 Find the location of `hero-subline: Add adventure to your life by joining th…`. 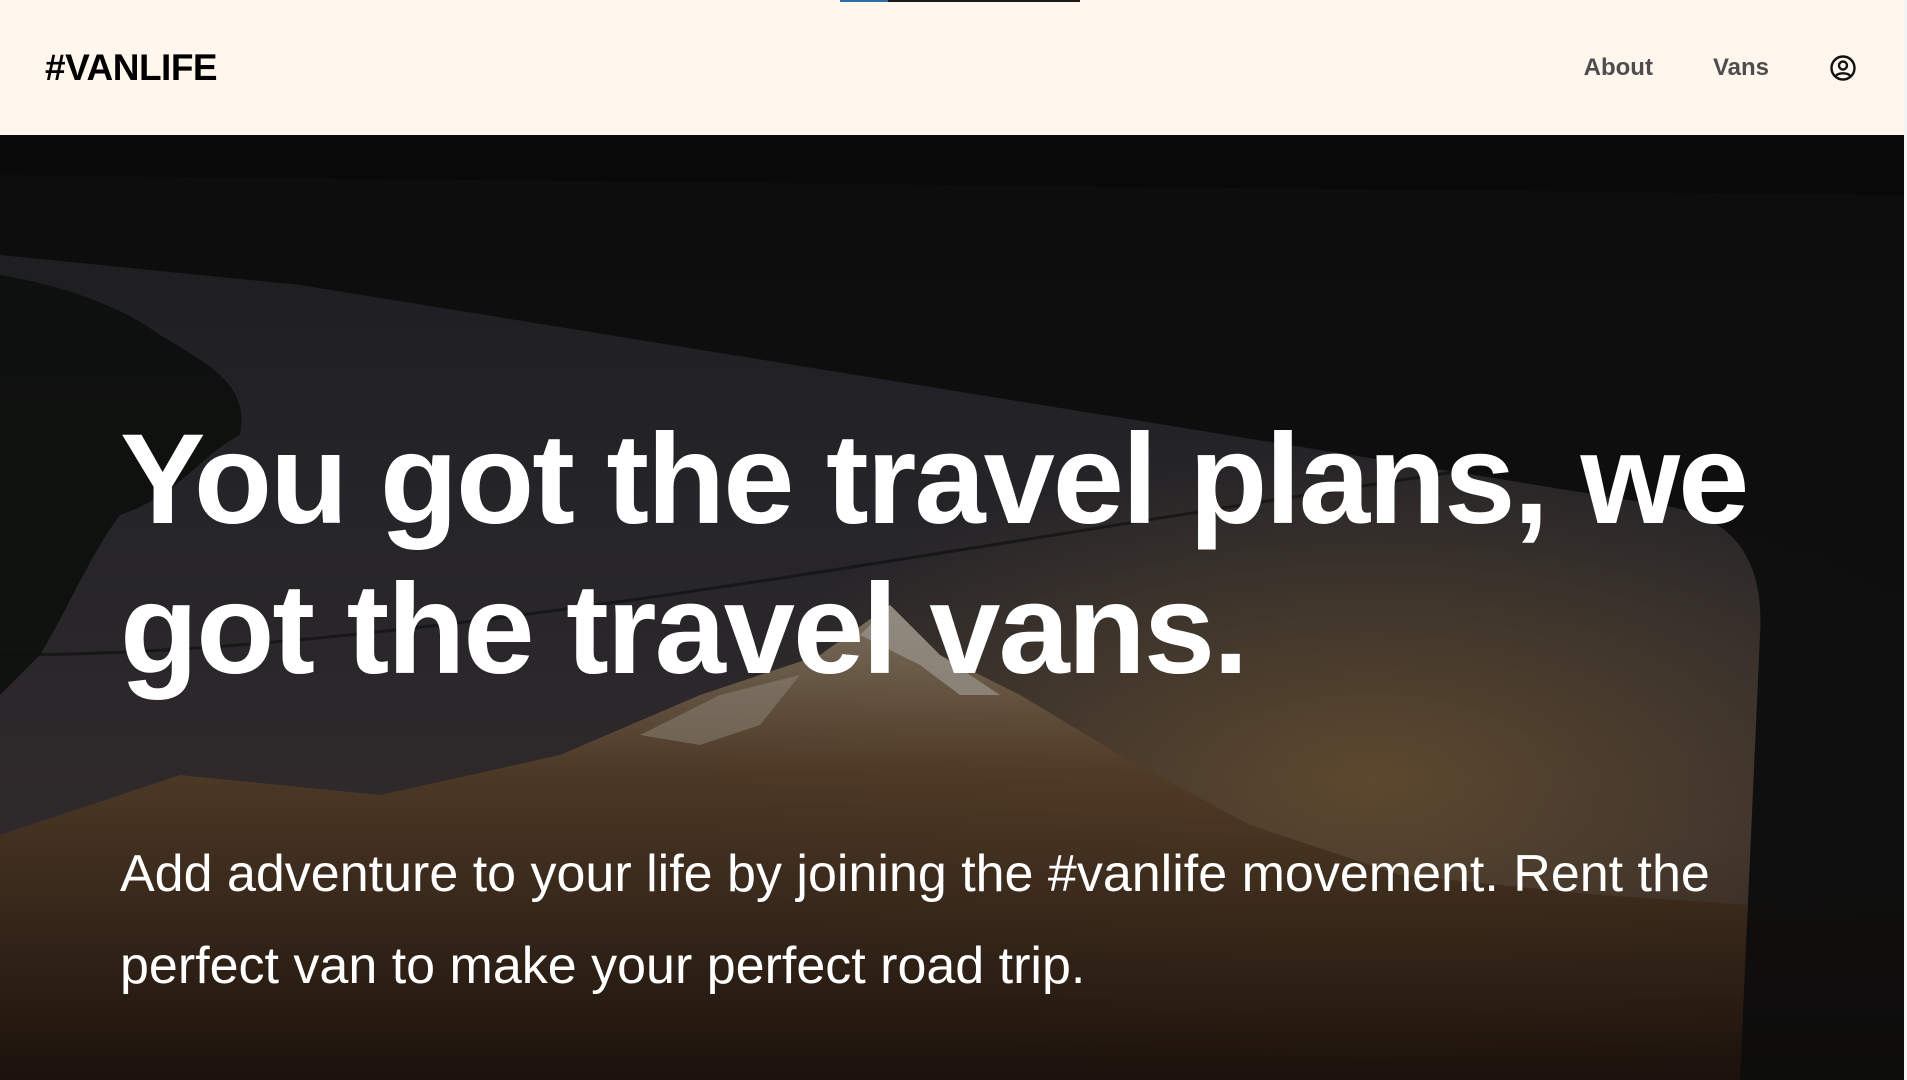

hero-subline: Add adventure to your life by joining th… is located at coordinates (915, 920).